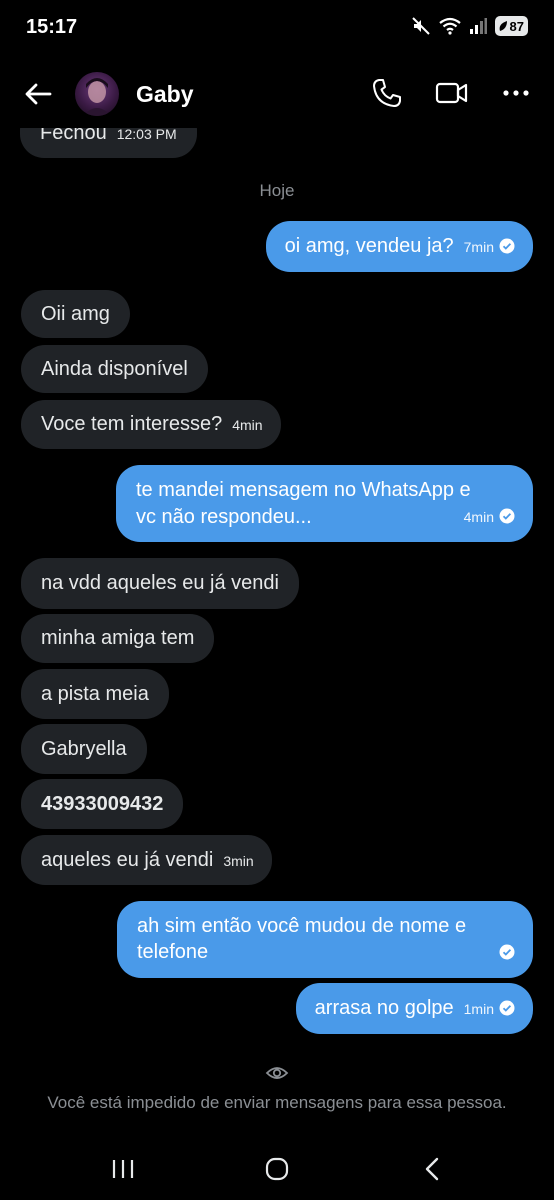  I want to click on message-bubble-incoming: 43933009432, so click(102, 804).